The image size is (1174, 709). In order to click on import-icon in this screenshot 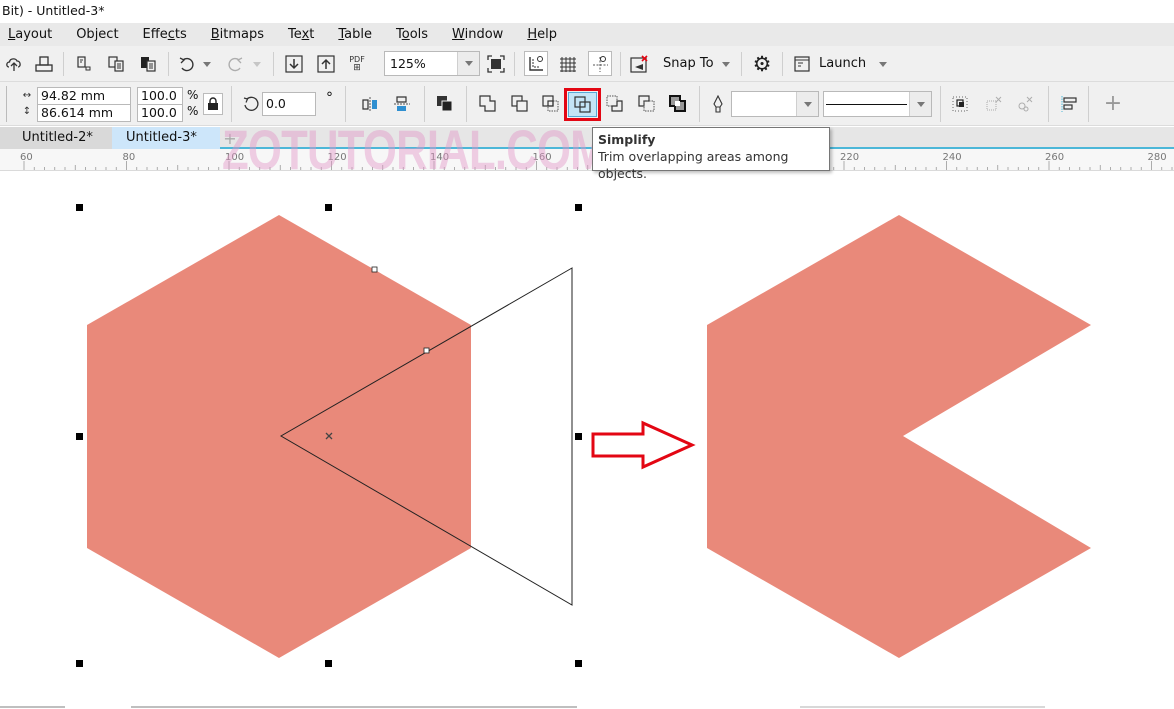, I will do `click(294, 64)`.